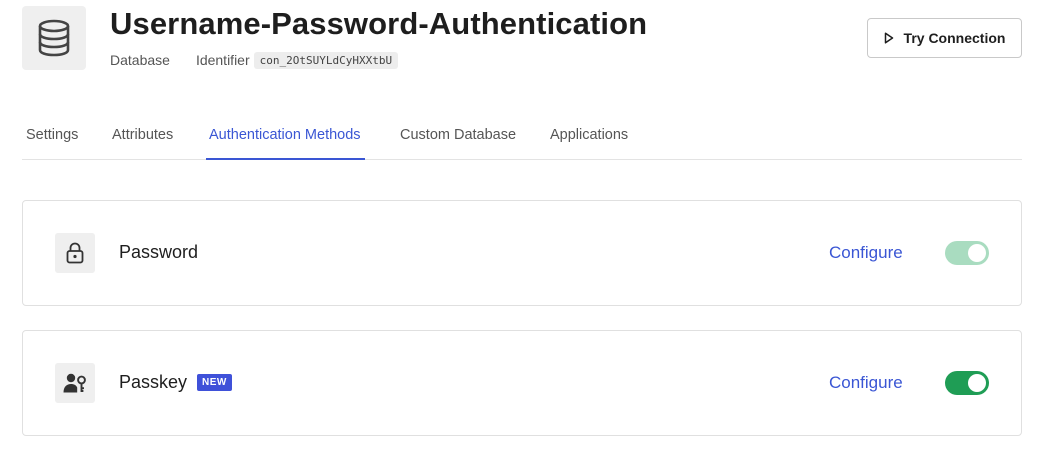 This screenshot has height=452, width=1043. What do you see at coordinates (589, 137) in the screenshot?
I see `tab-applications: Applications` at bounding box center [589, 137].